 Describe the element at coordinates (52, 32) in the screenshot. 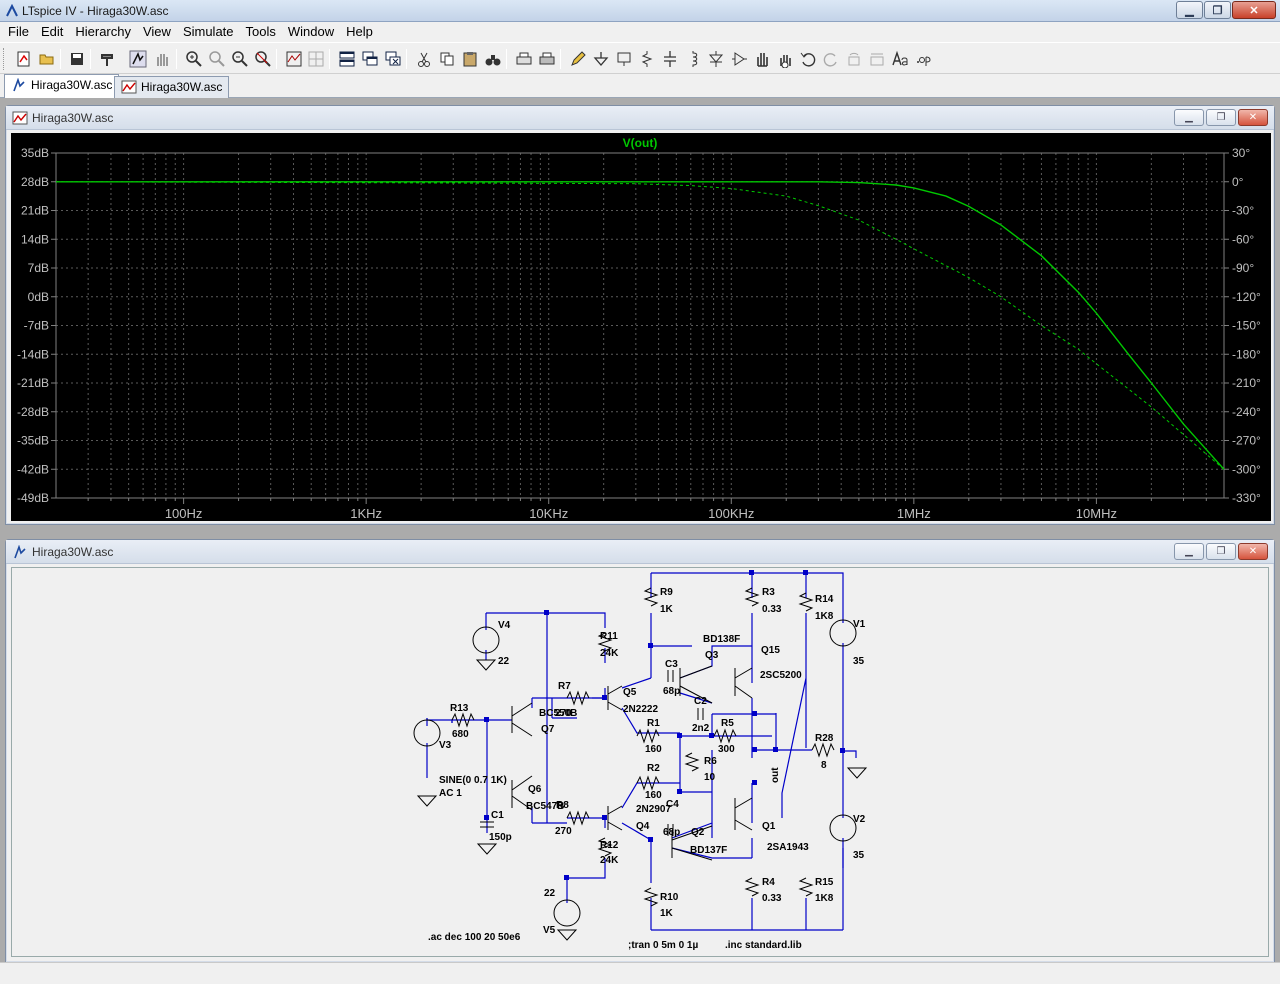

I see `menu-edit: Edit` at that location.